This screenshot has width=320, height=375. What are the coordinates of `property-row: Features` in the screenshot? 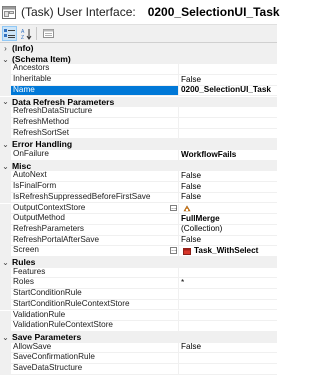 It's located at (138, 273).